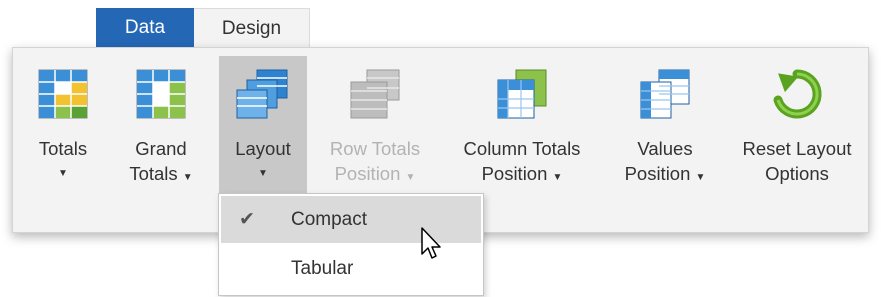 This screenshot has height=297, width=881. I want to click on reset-layout-options-button: Reset Layout Options, so click(797, 127).